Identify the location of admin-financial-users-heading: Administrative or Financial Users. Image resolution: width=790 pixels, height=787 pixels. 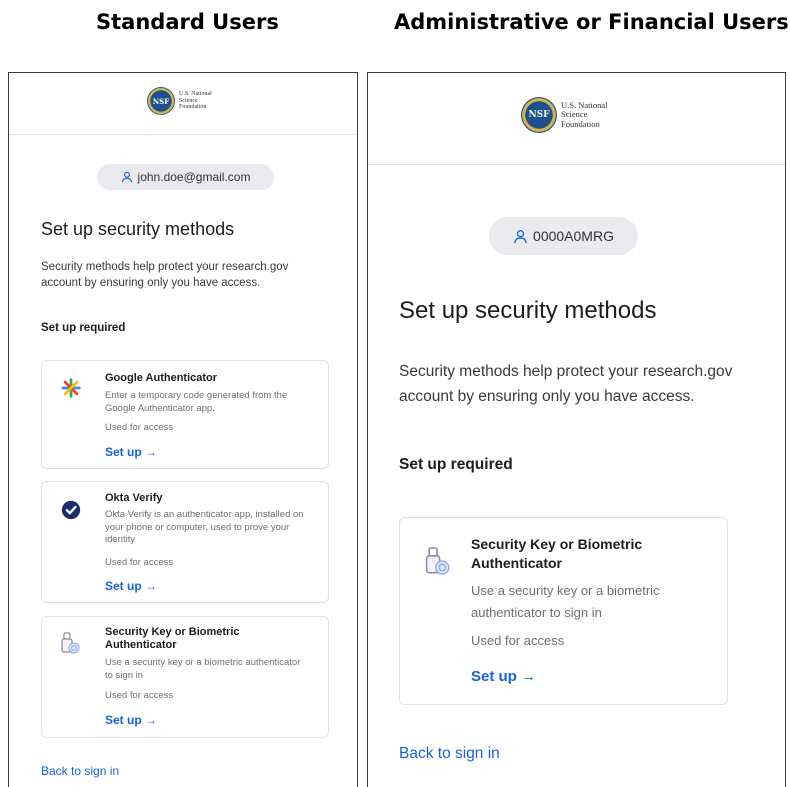
(591, 22).